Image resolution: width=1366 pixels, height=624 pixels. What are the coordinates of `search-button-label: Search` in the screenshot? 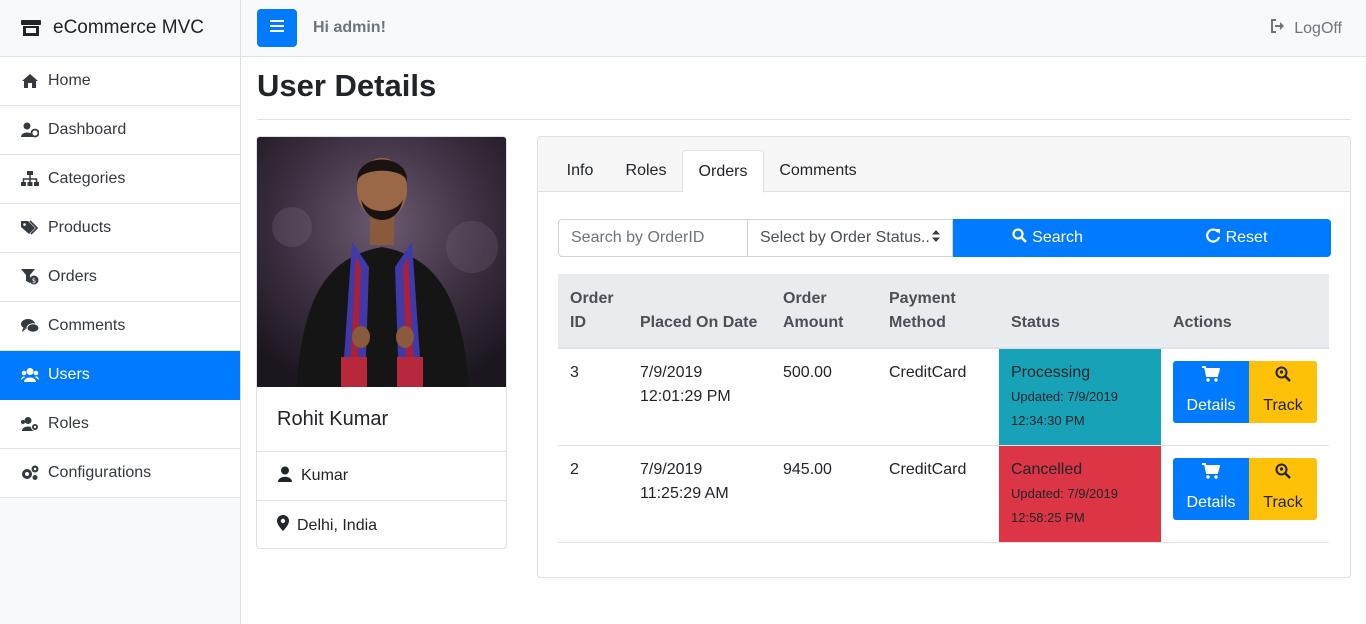 It's located at (1057, 237).